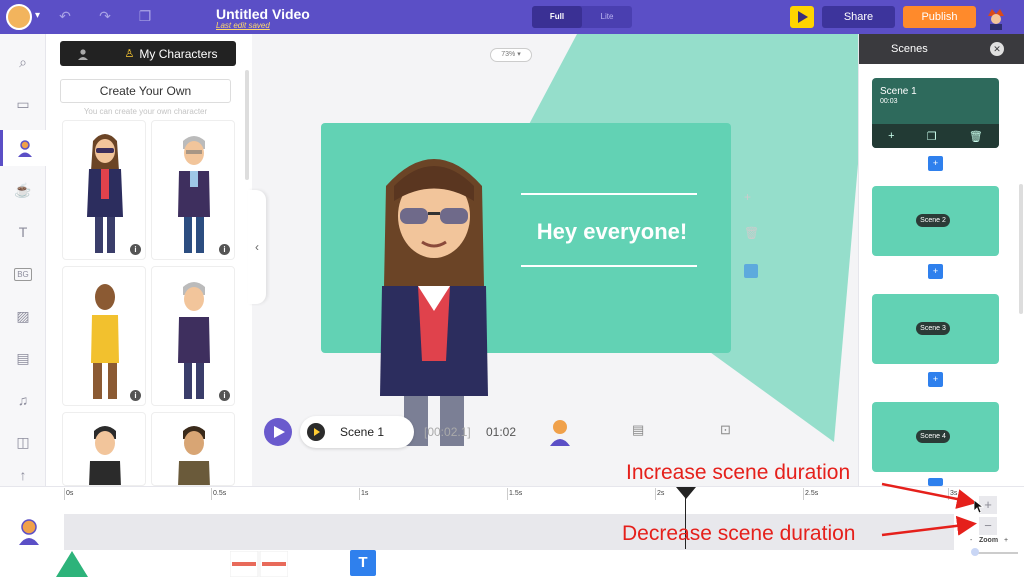  Describe the element at coordinates (751, 271) in the screenshot. I see `add-scene-icon` at that location.